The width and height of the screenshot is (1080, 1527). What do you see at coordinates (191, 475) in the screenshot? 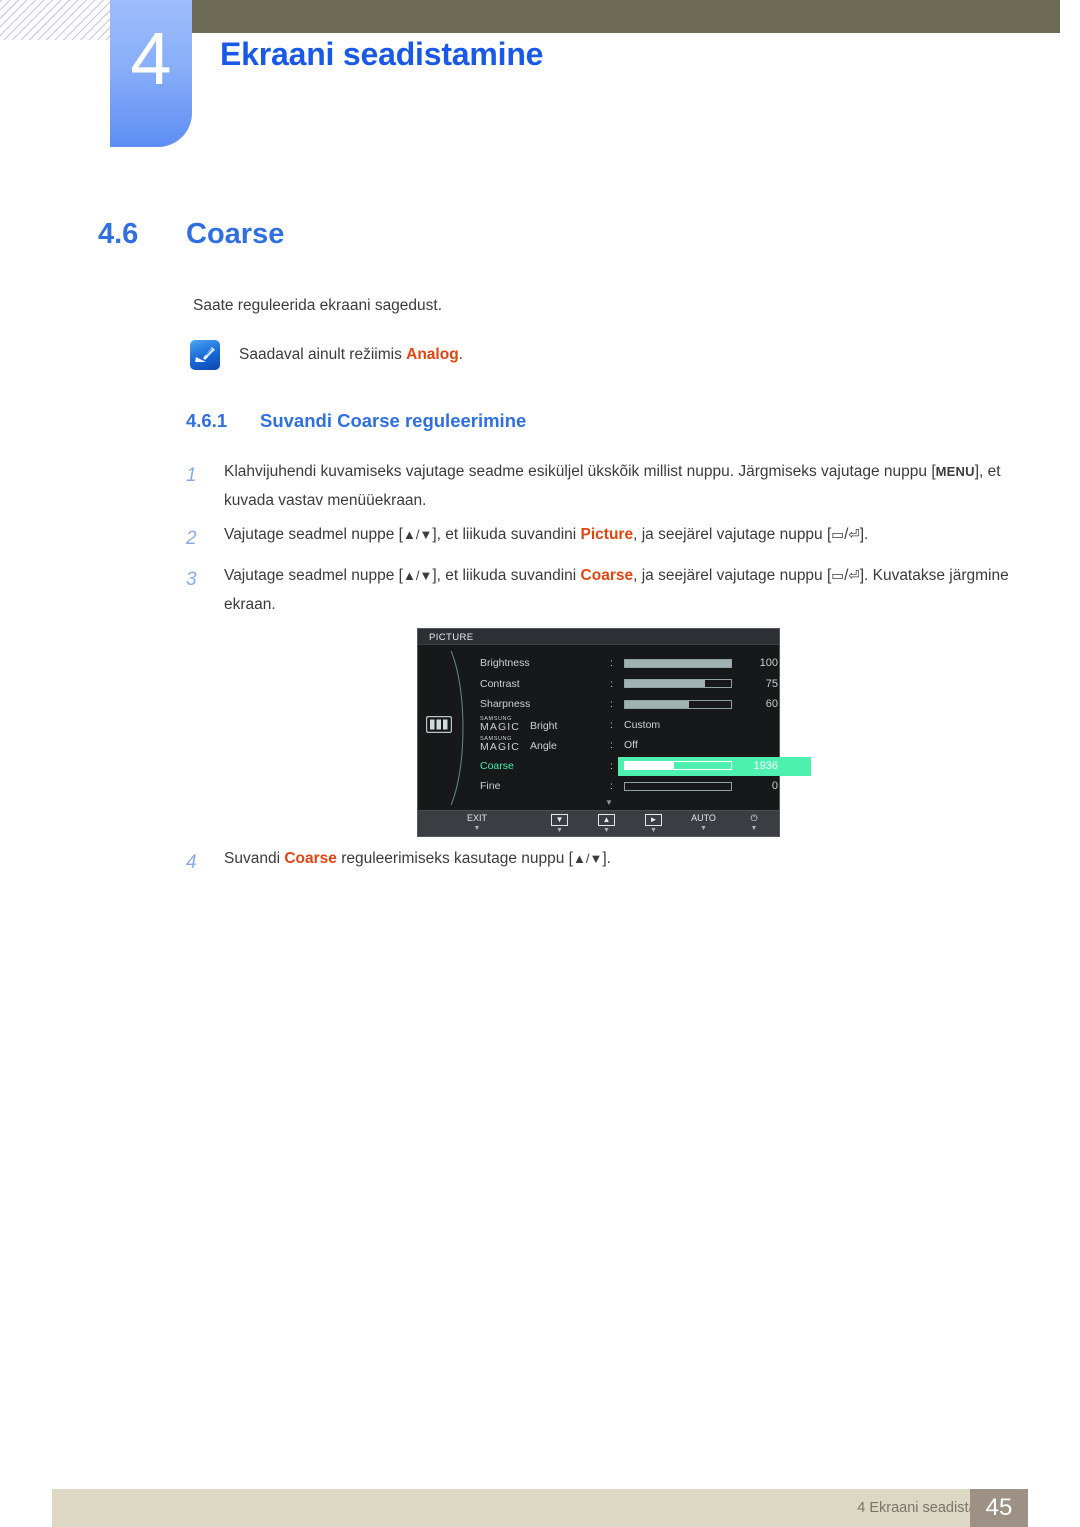
I see `step-1-number: 1` at bounding box center [191, 475].